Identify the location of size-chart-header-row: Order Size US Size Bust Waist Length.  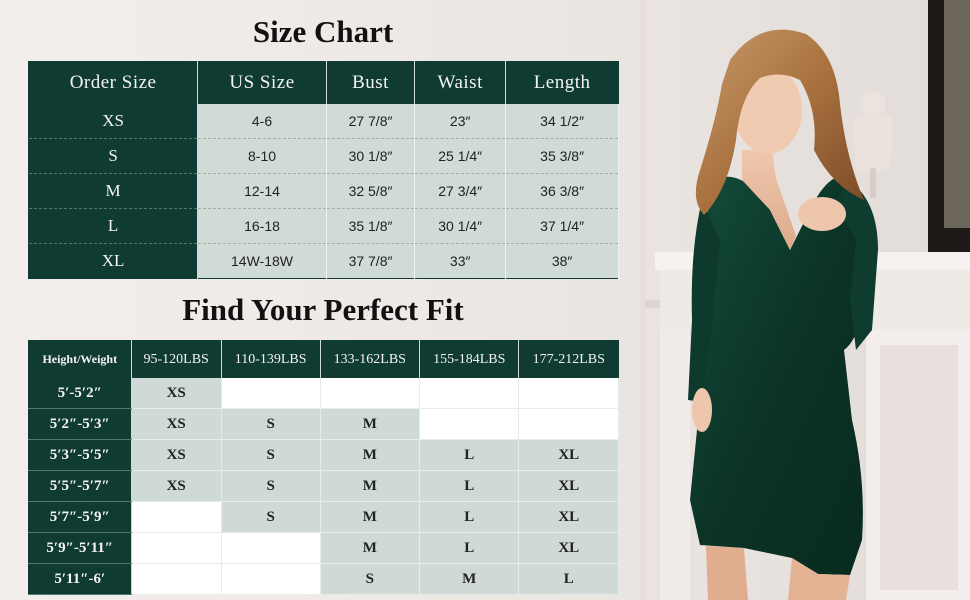
(323, 82).